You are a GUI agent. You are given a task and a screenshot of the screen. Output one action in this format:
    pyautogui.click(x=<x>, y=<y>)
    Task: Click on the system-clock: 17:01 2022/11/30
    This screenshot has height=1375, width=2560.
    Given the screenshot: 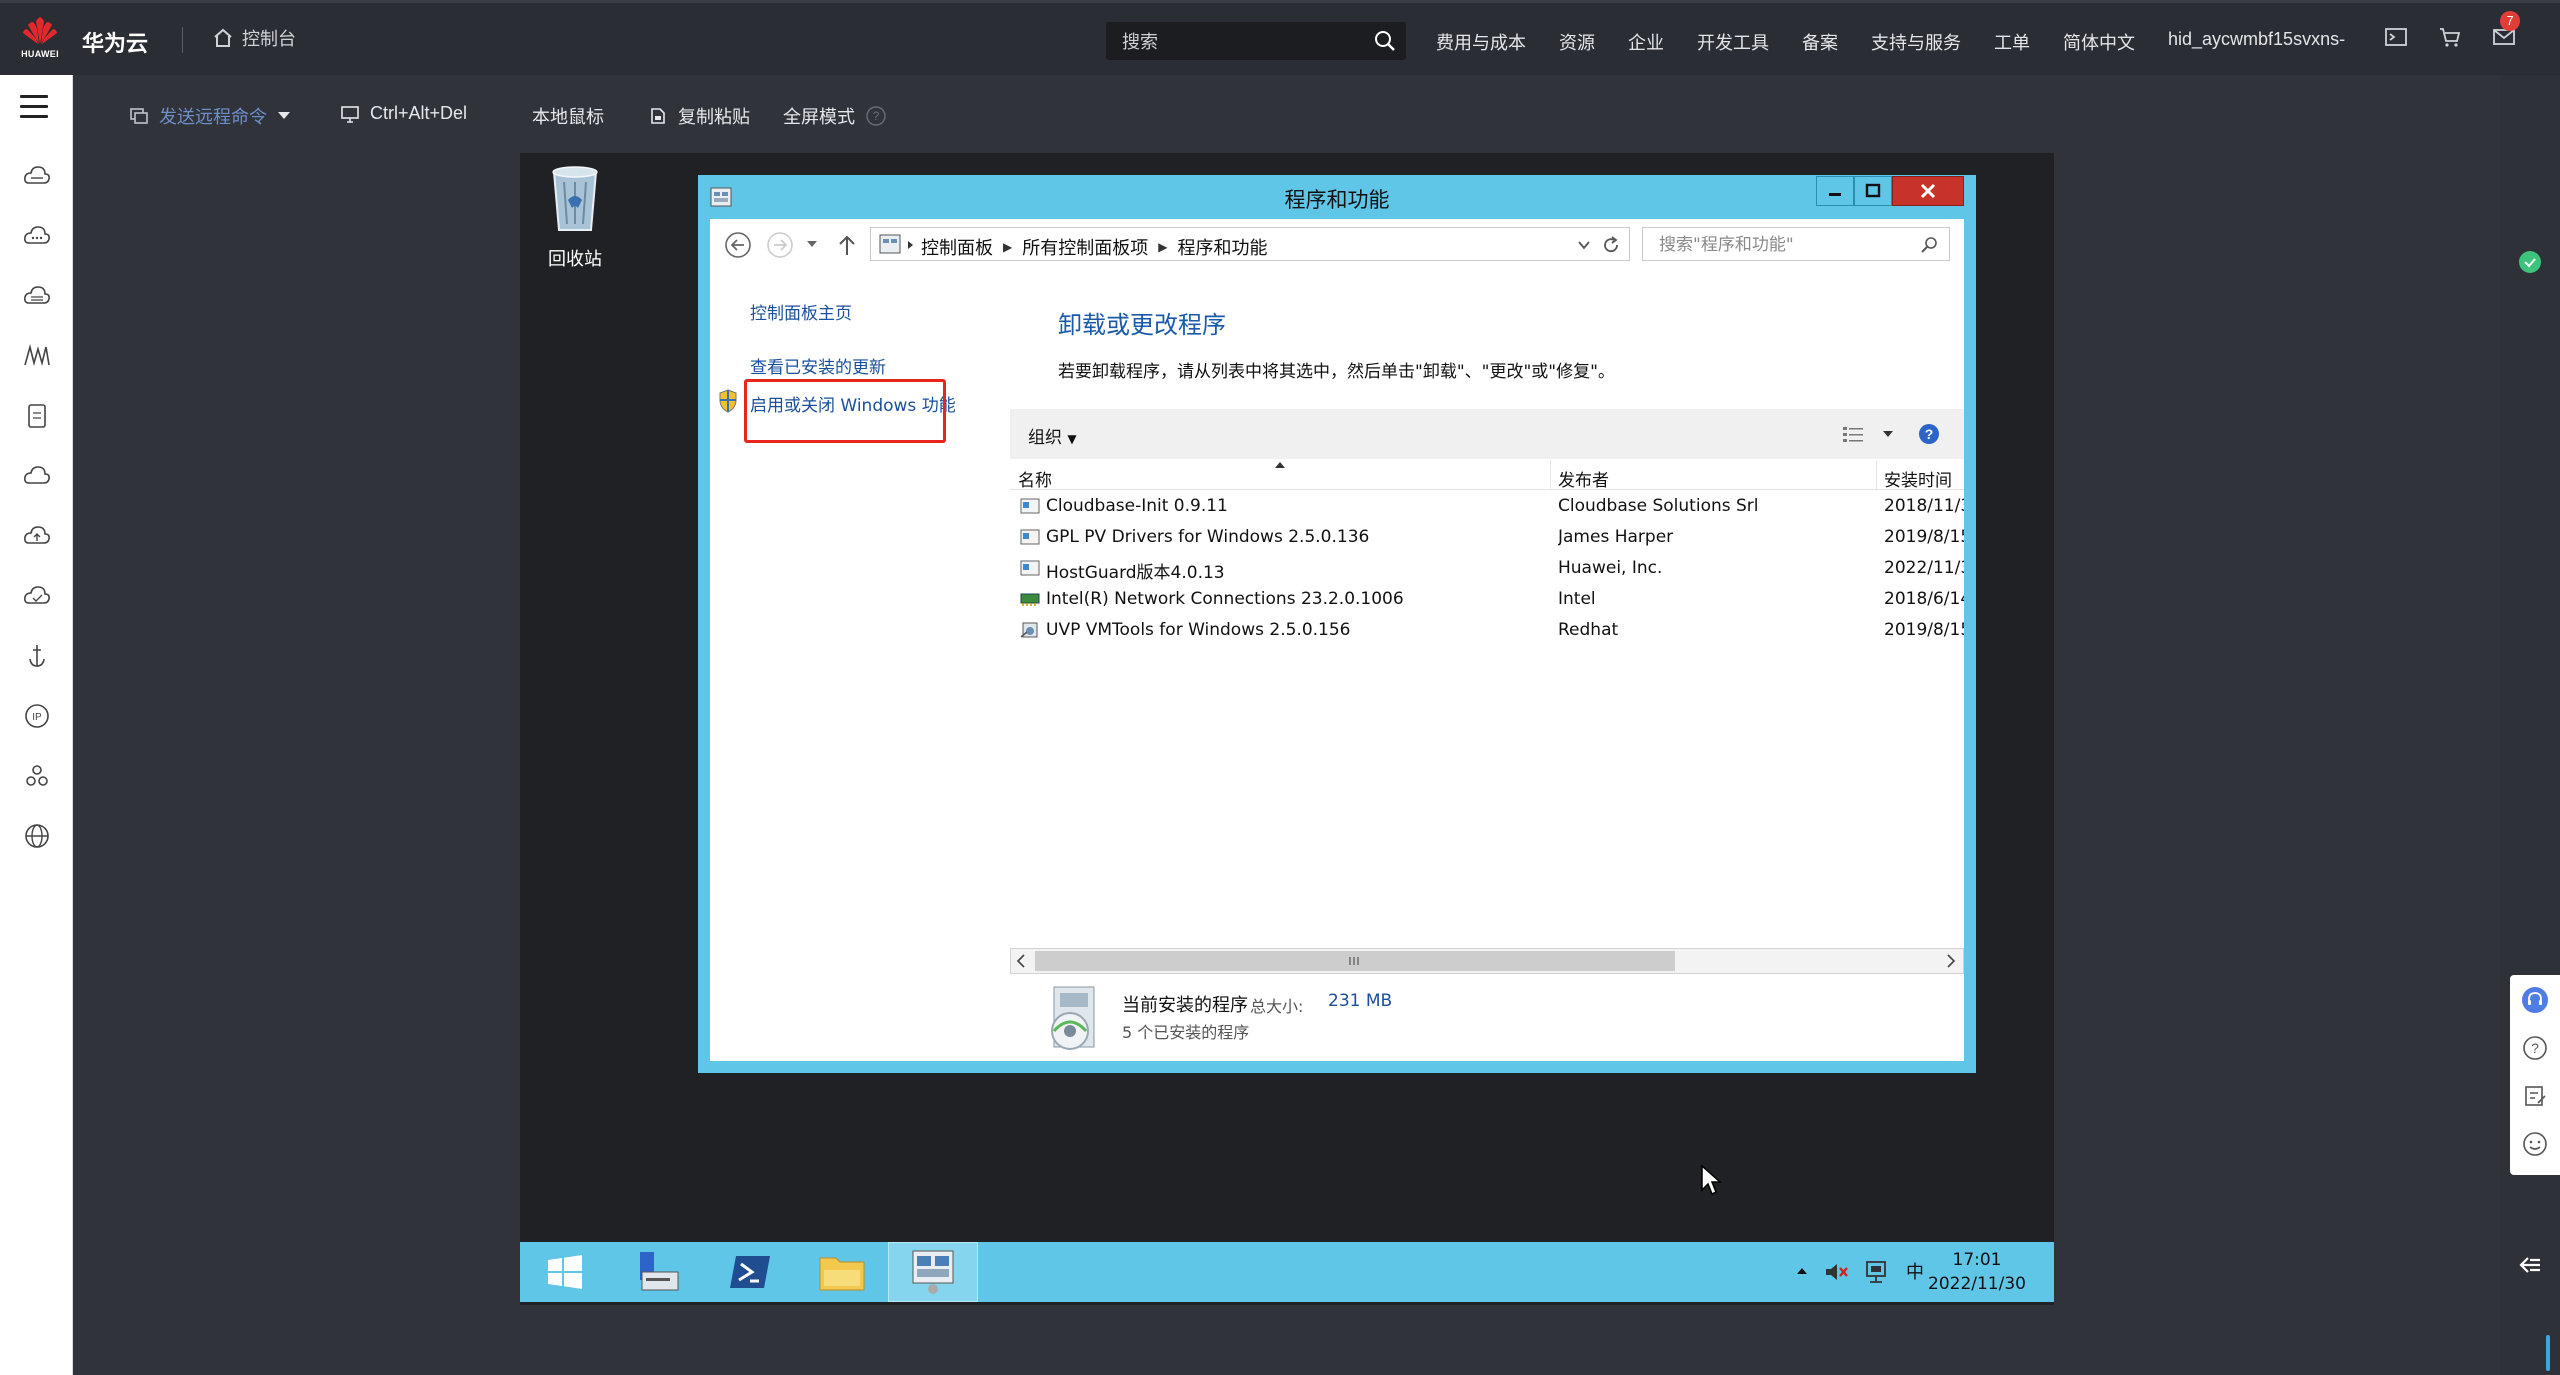 What is the action you would take?
    pyautogui.click(x=1977, y=1272)
    